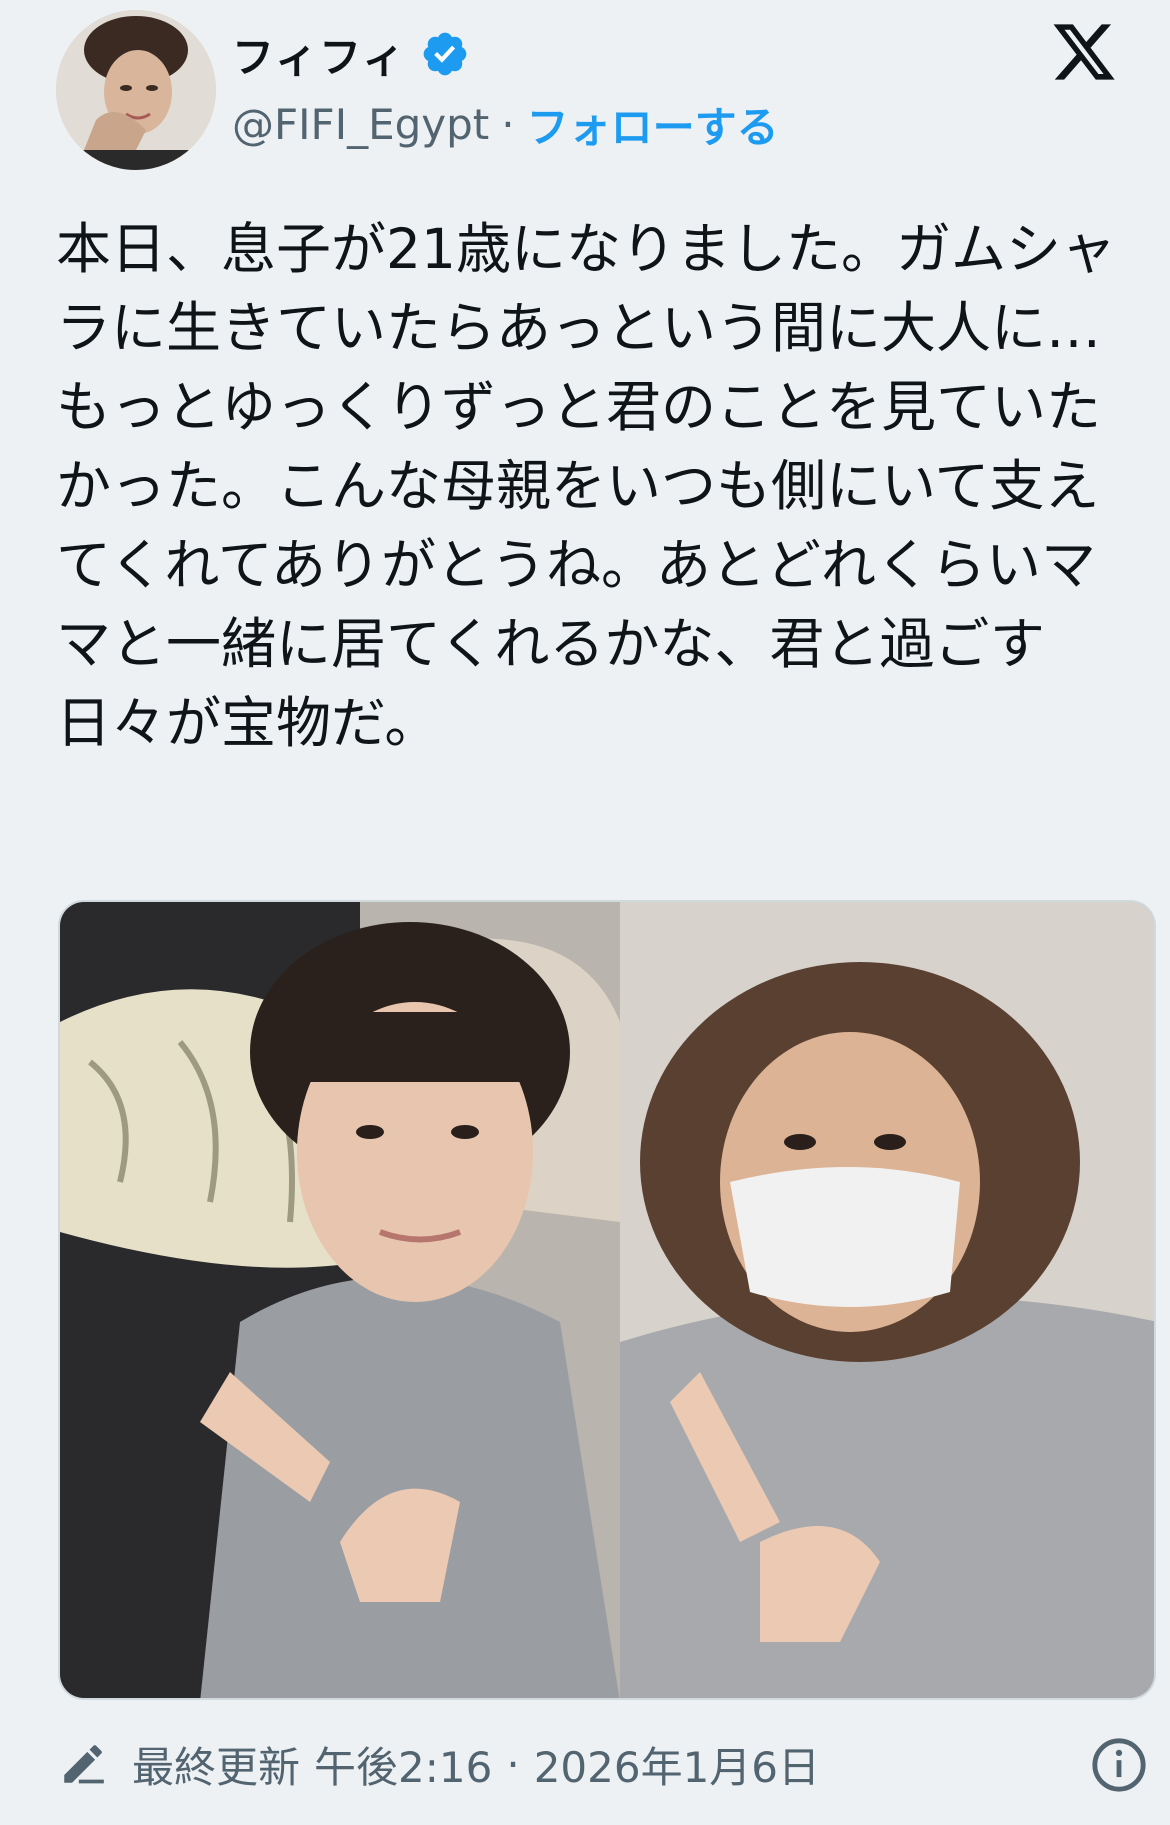  I want to click on tweet-date: 2026年1月6日, so click(677, 1764).